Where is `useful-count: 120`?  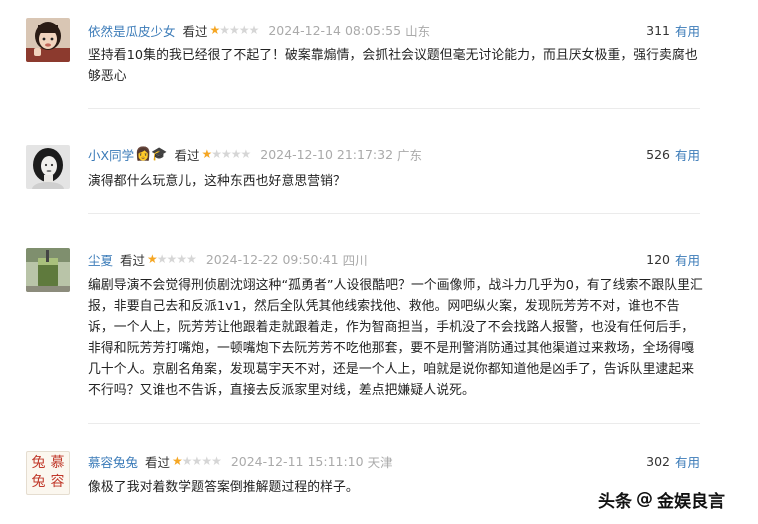 useful-count: 120 is located at coordinates (658, 259).